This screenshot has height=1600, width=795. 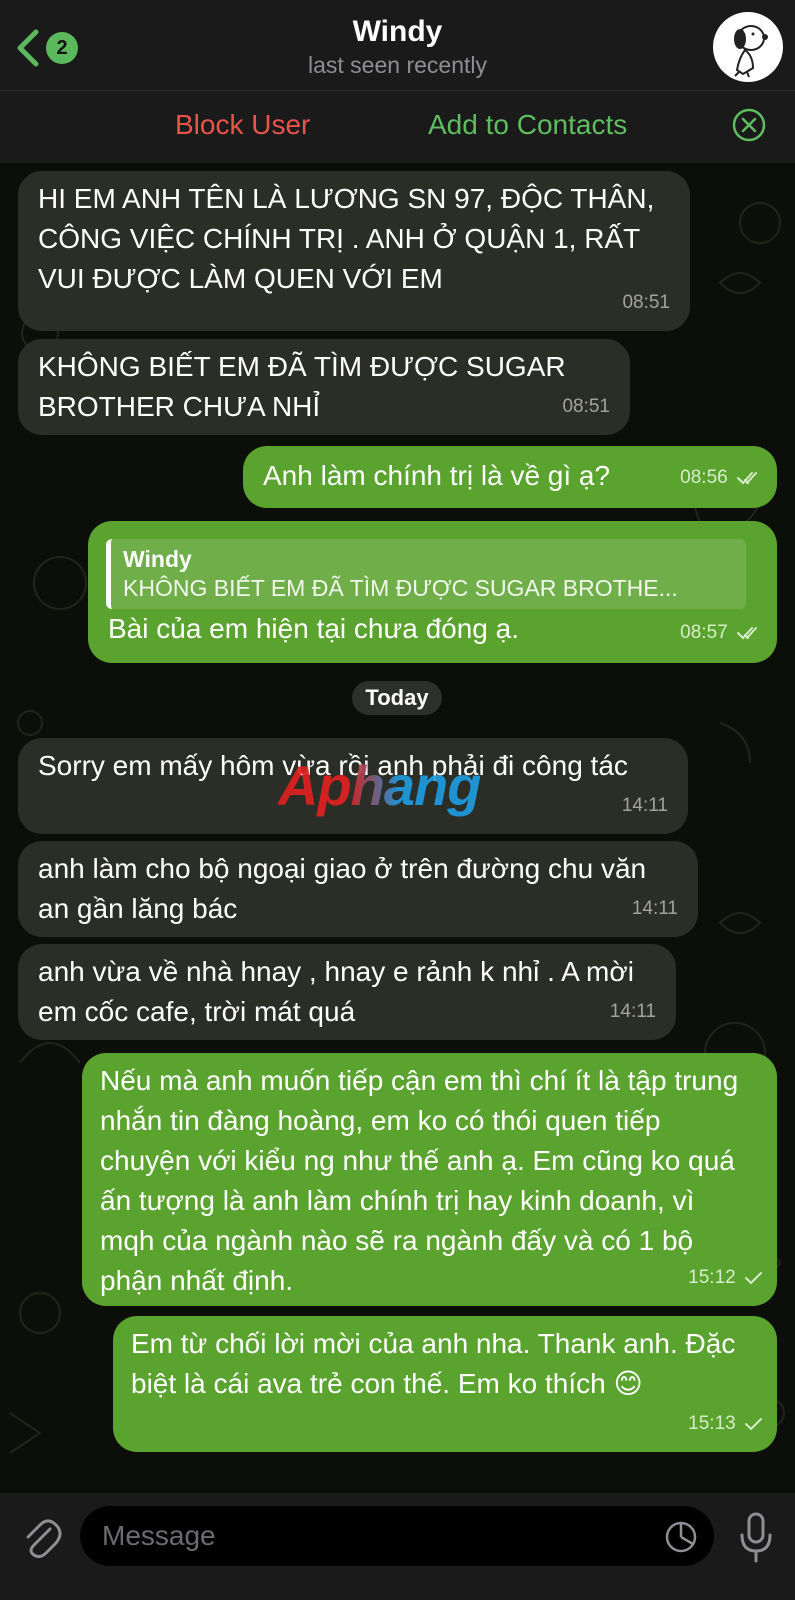 I want to click on message-input: Message, so click(x=397, y=1536).